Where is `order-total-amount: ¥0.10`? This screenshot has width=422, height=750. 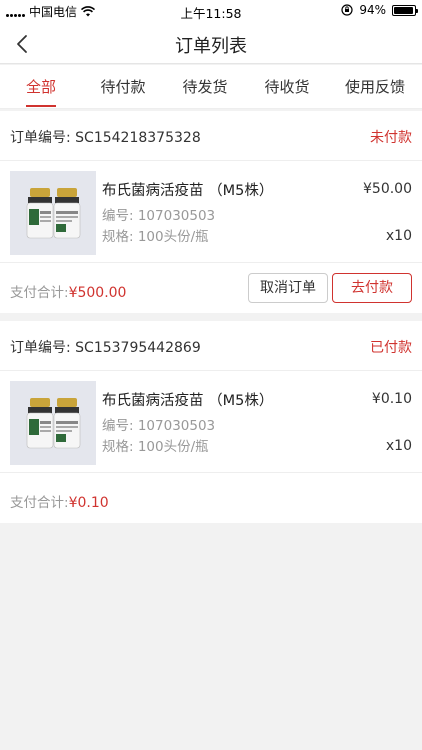 order-total-amount: ¥0.10 is located at coordinates (88, 503).